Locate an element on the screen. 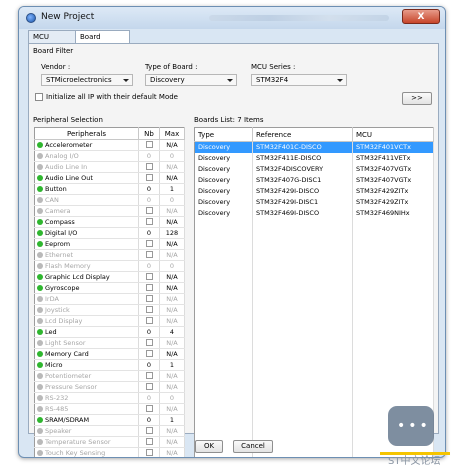 The image size is (467, 474). peripheral-row: Potentiometer N/A is located at coordinates (109, 376).